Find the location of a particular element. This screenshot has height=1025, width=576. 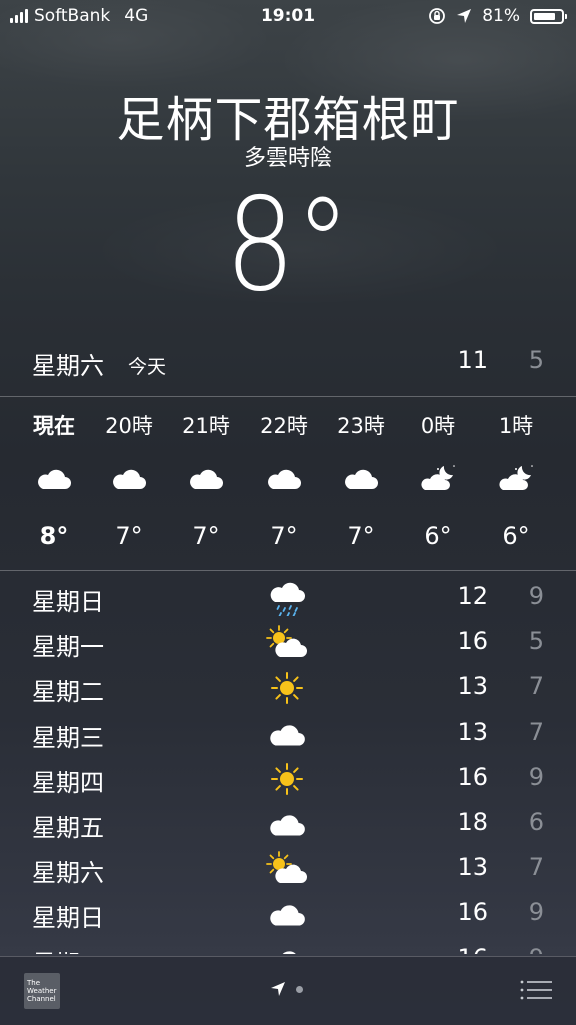

daily-row: 星期五 18 6 is located at coordinates (288, 824).